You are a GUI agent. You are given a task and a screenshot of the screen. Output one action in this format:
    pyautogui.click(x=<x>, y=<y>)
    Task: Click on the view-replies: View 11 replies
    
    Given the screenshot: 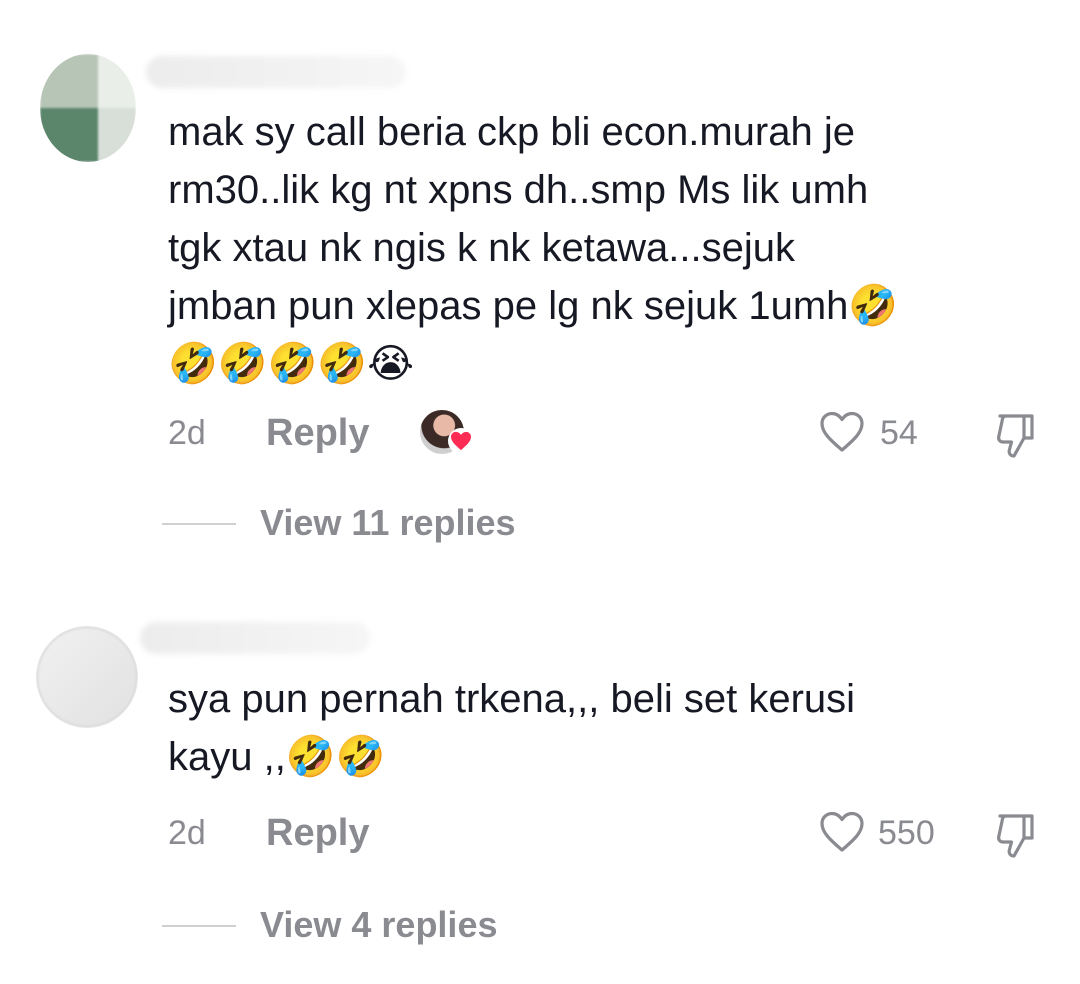 What is the action you would take?
    pyautogui.click(x=540, y=523)
    